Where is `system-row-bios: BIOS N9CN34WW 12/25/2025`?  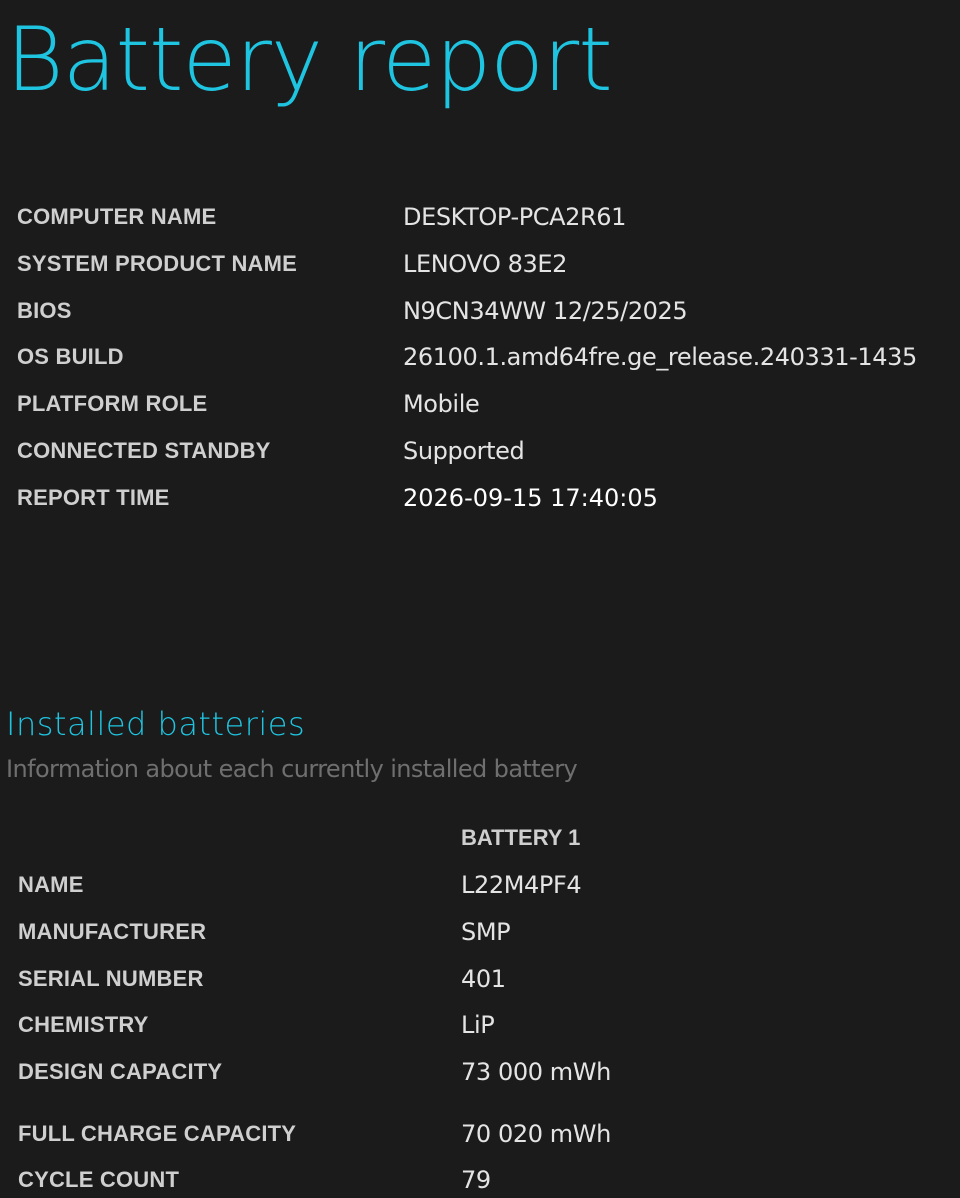 system-row-bios: BIOS N9CN34WW 12/25/2025 is located at coordinates (482, 311).